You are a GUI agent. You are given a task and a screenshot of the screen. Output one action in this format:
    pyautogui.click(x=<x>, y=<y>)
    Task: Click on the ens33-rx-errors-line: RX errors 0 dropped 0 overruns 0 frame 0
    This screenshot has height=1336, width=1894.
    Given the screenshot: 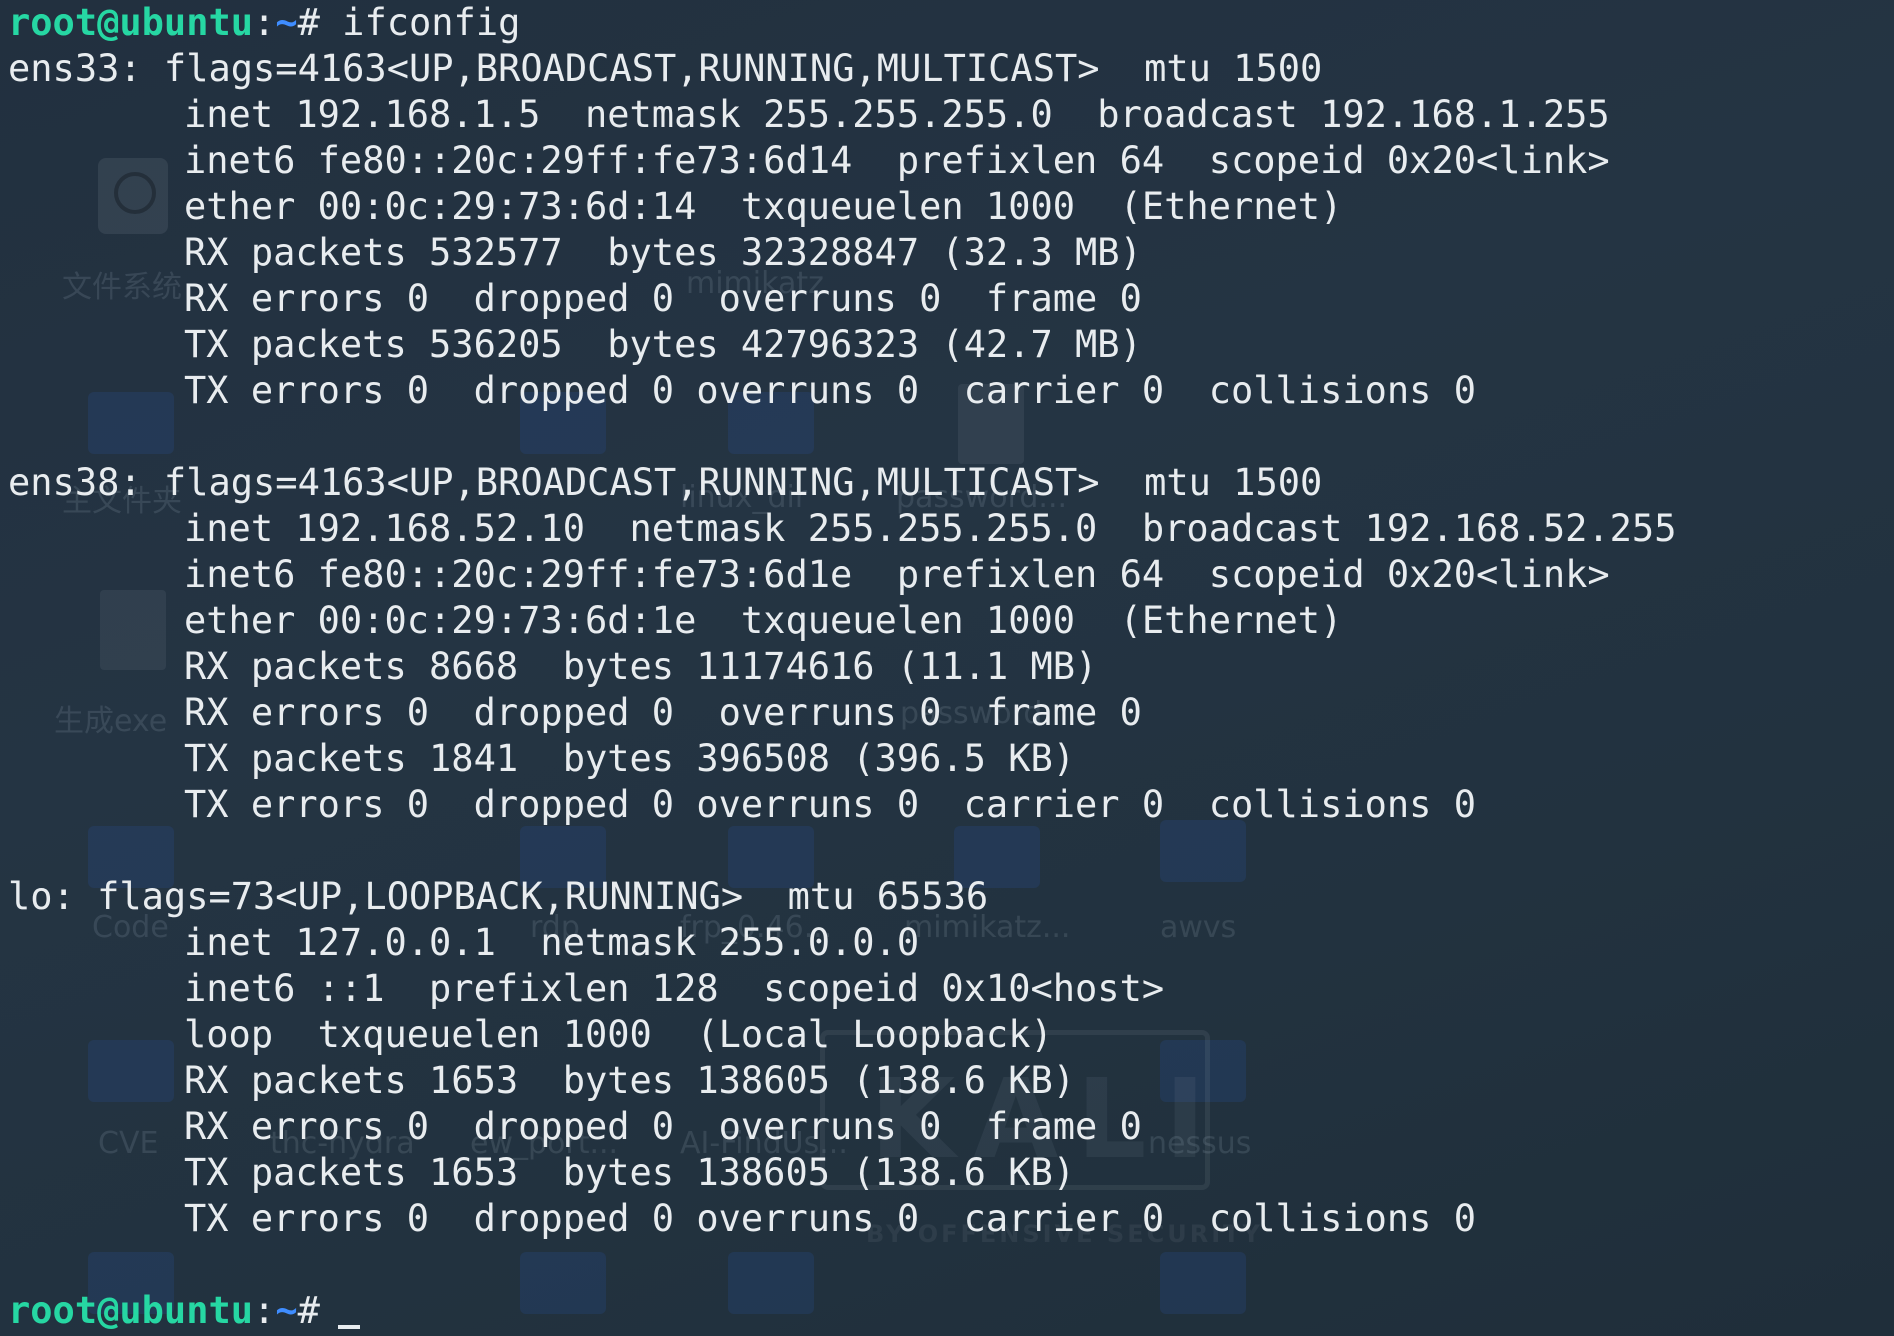 What is the action you would take?
    pyautogui.click(x=663, y=298)
    